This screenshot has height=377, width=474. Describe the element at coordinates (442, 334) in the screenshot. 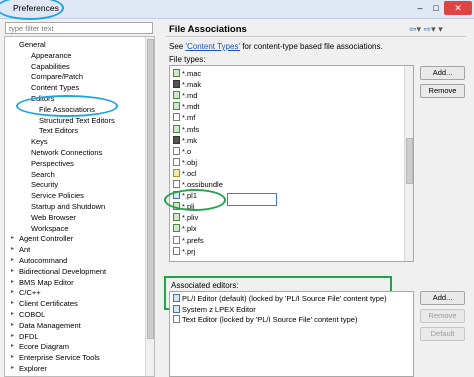

I see `default-editor-button: Default` at that location.